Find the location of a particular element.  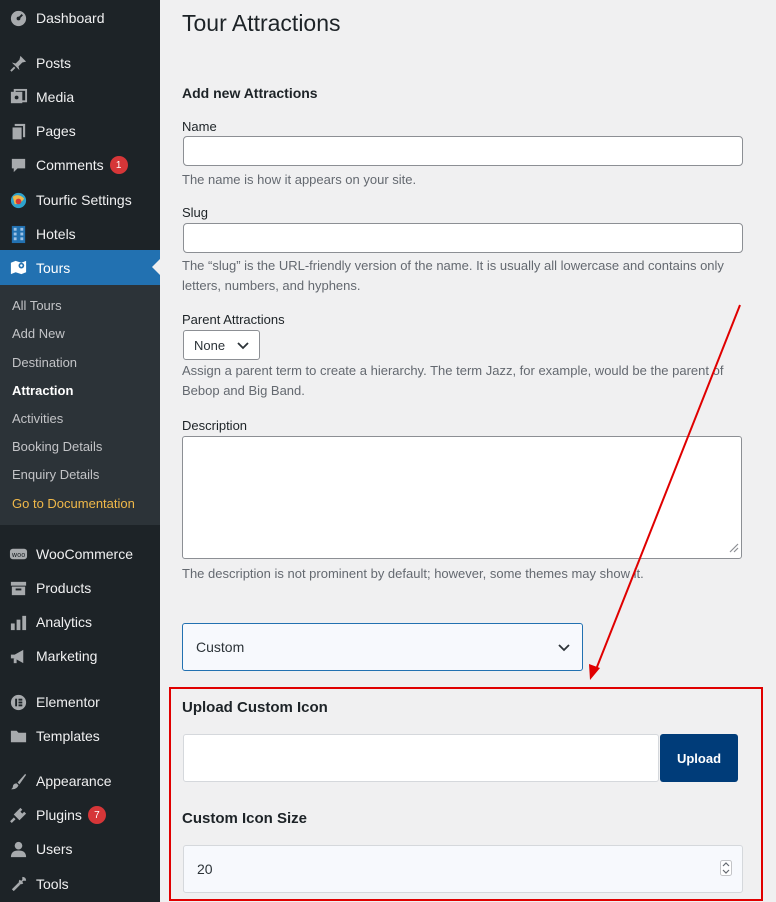

sidebar-item-media: Media is located at coordinates (80, 97).